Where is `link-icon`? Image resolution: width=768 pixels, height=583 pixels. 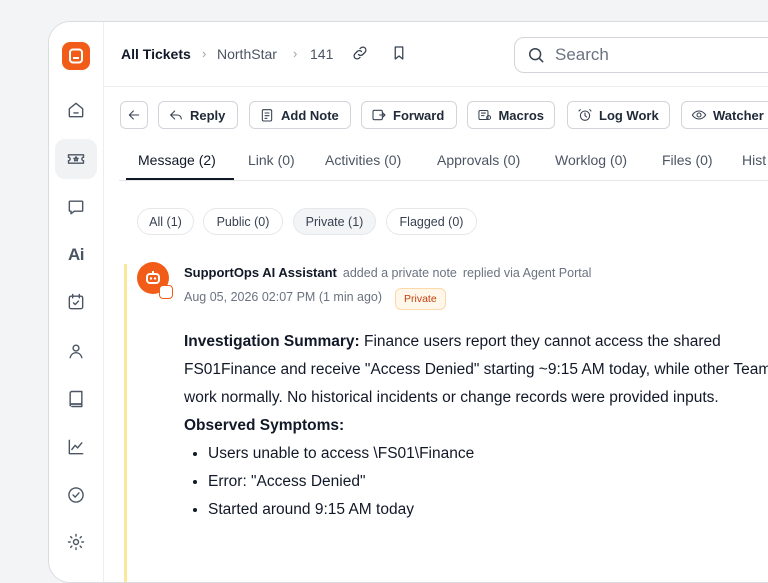
link-icon is located at coordinates (361, 54).